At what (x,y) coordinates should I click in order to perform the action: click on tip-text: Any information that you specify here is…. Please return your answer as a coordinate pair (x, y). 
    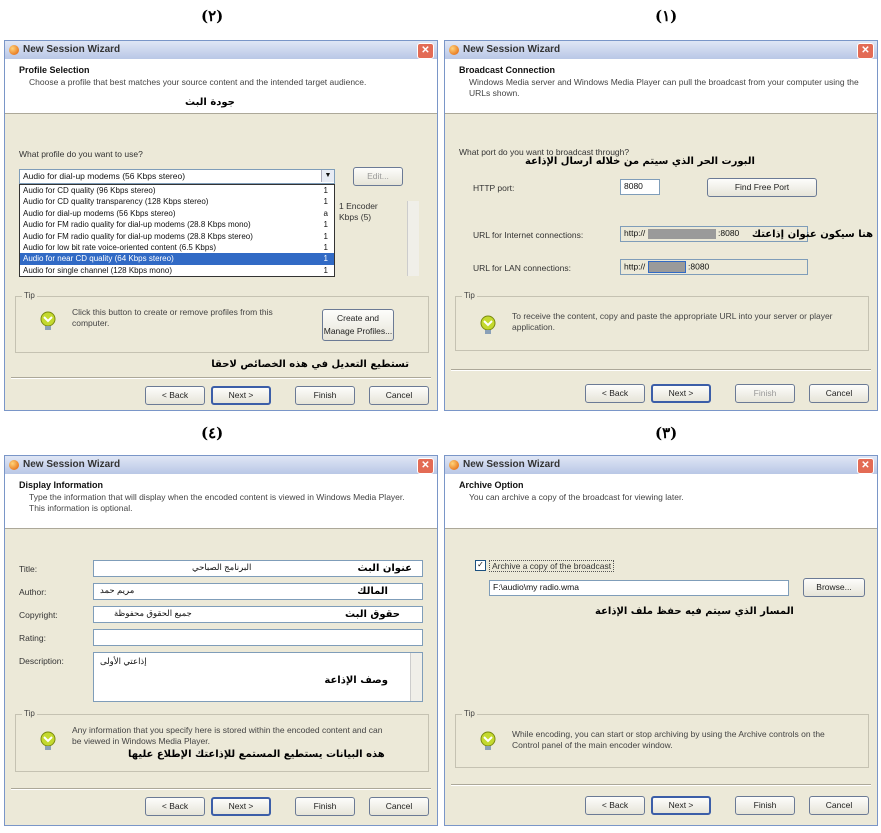
    Looking at the image, I should click on (227, 735).